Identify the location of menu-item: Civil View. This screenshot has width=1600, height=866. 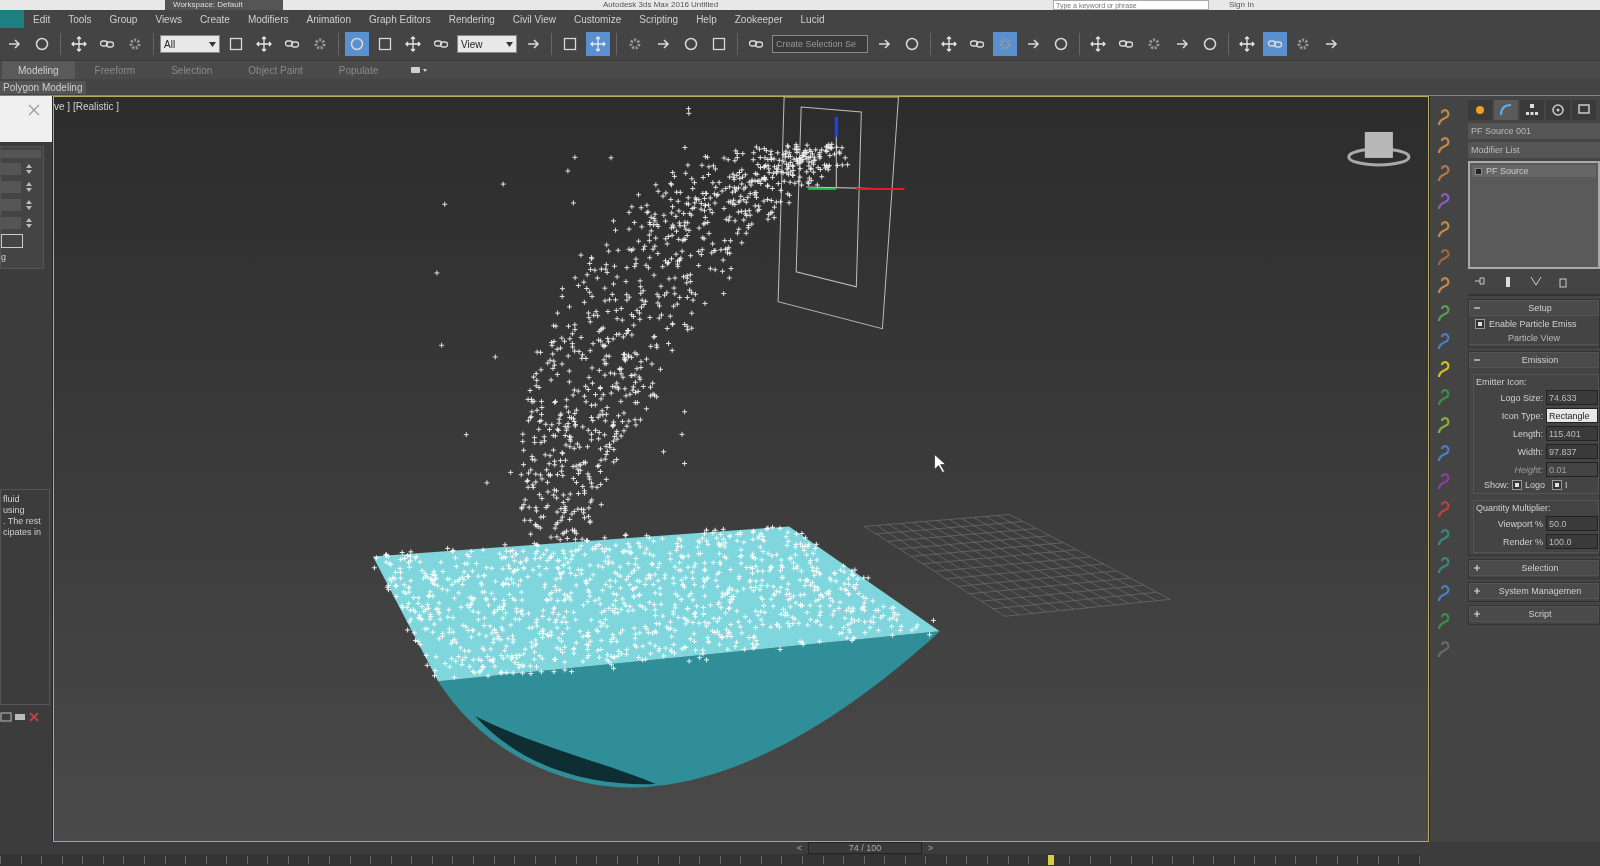
(534, 19).